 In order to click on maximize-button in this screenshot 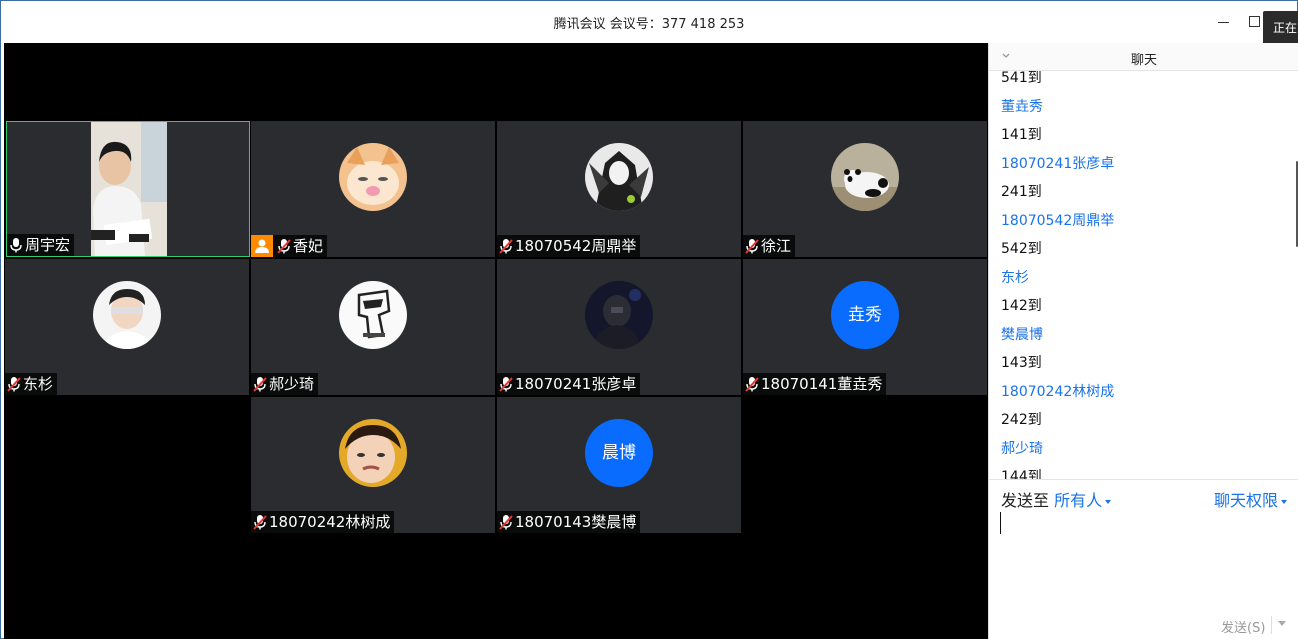, I will do `click(1254, 21)`.